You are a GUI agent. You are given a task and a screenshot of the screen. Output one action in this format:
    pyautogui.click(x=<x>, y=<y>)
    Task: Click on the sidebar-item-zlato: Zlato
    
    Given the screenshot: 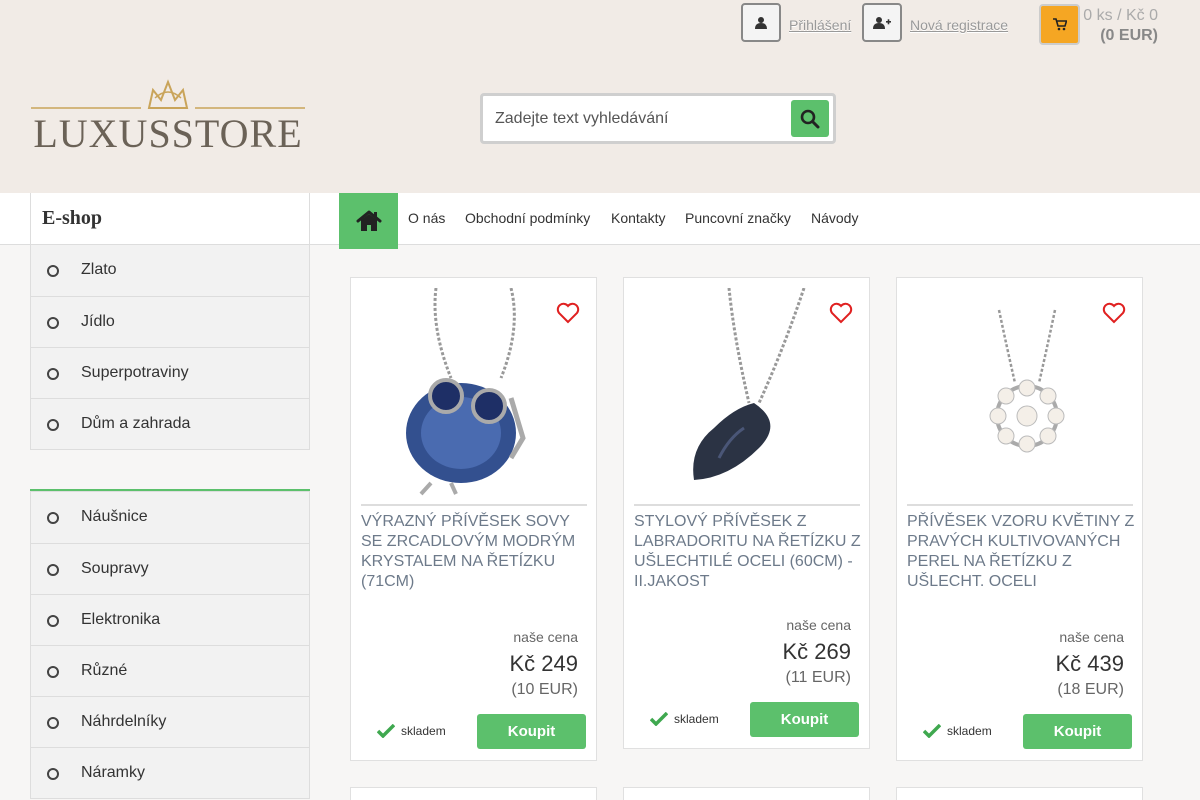 What is the action you would take?
    pyautogui.click(x=170, y=270)
    